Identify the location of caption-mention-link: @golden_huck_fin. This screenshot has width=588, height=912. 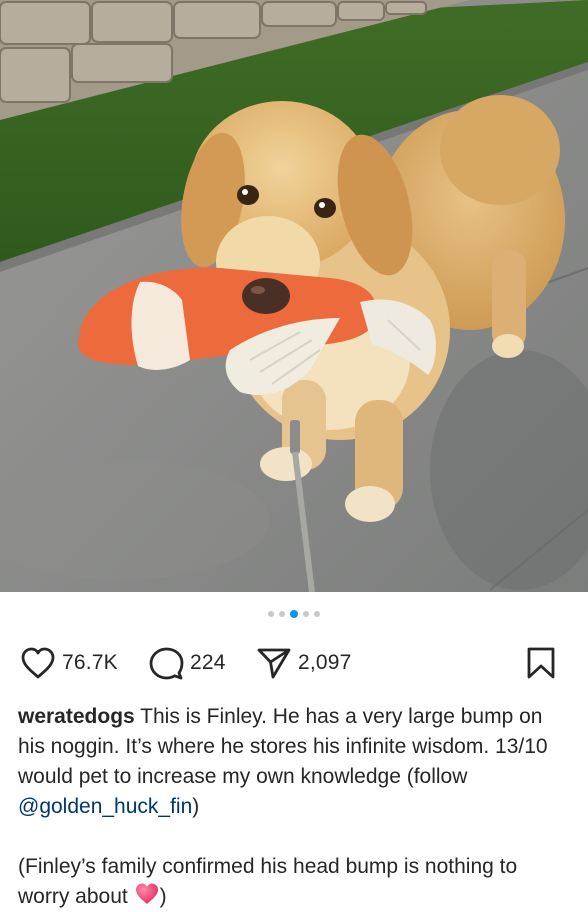
(105, 806).